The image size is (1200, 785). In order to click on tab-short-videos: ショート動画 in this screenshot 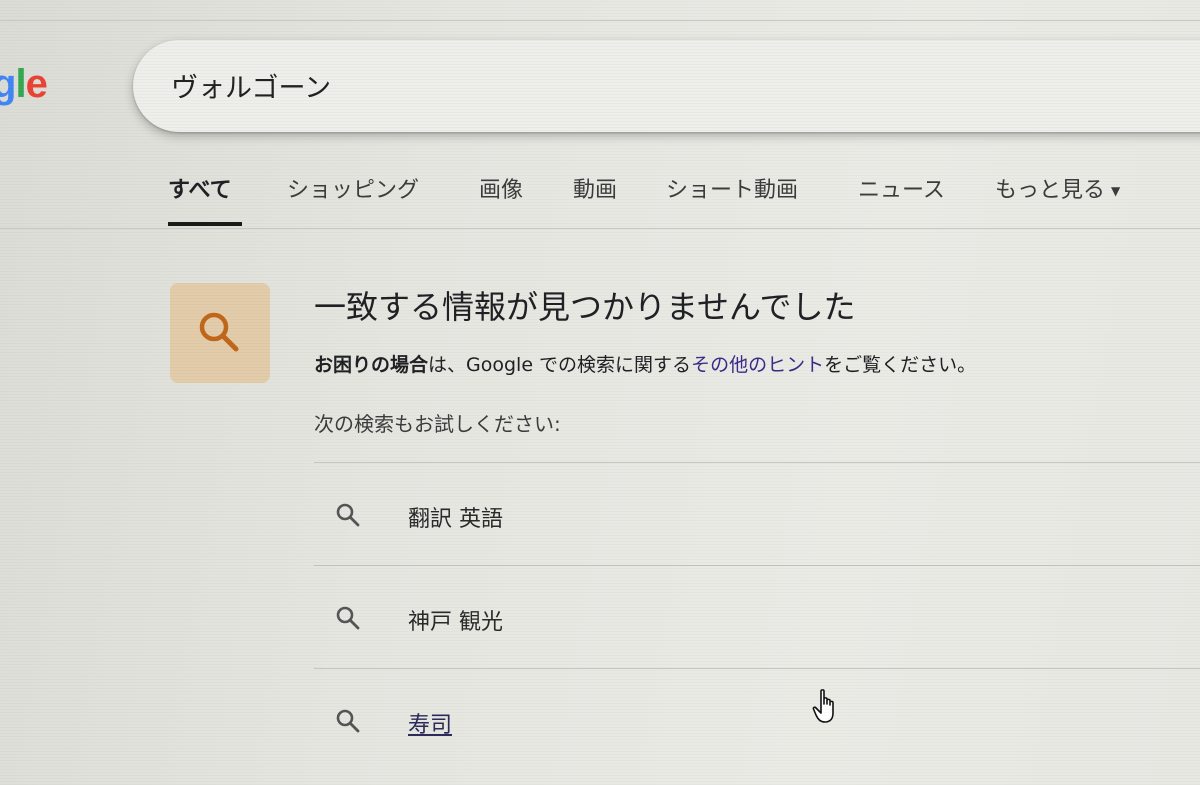, I will do `click(732, 188)`.